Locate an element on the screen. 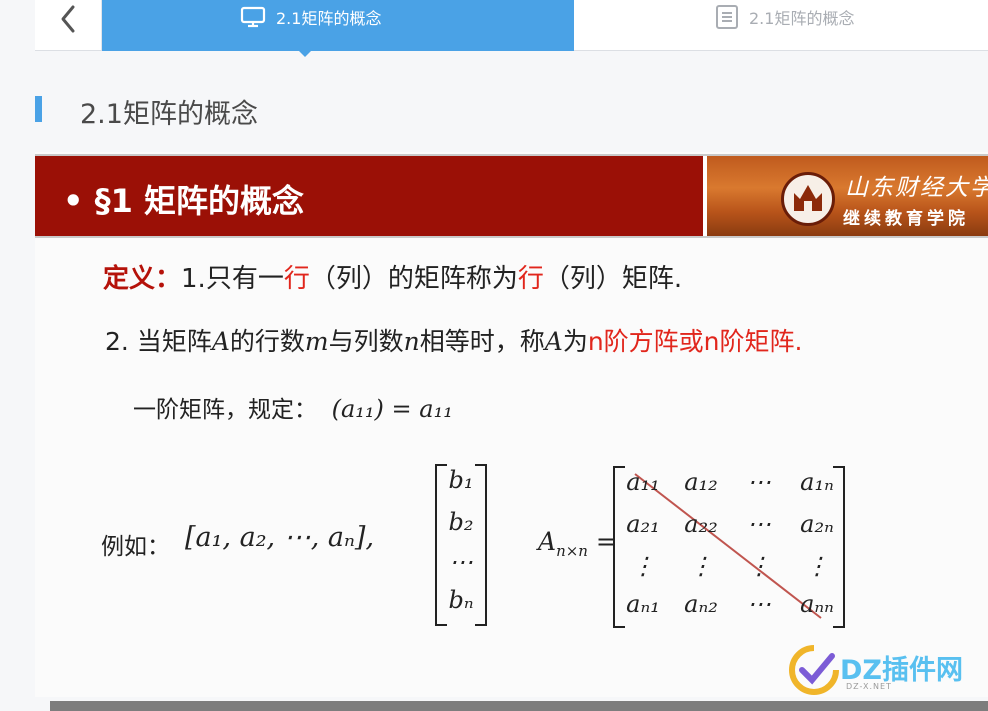  left-bracket is located at coordinates (441, 545).